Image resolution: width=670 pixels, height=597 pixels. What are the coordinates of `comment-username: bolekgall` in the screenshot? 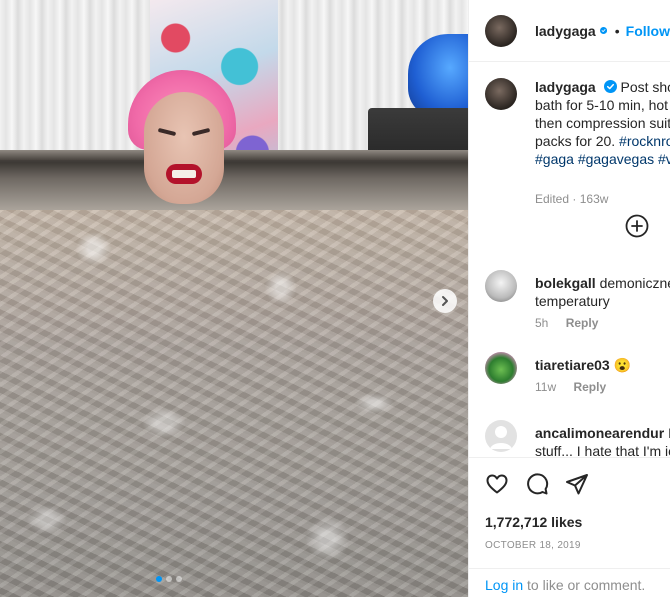 It's located at (565, 283).